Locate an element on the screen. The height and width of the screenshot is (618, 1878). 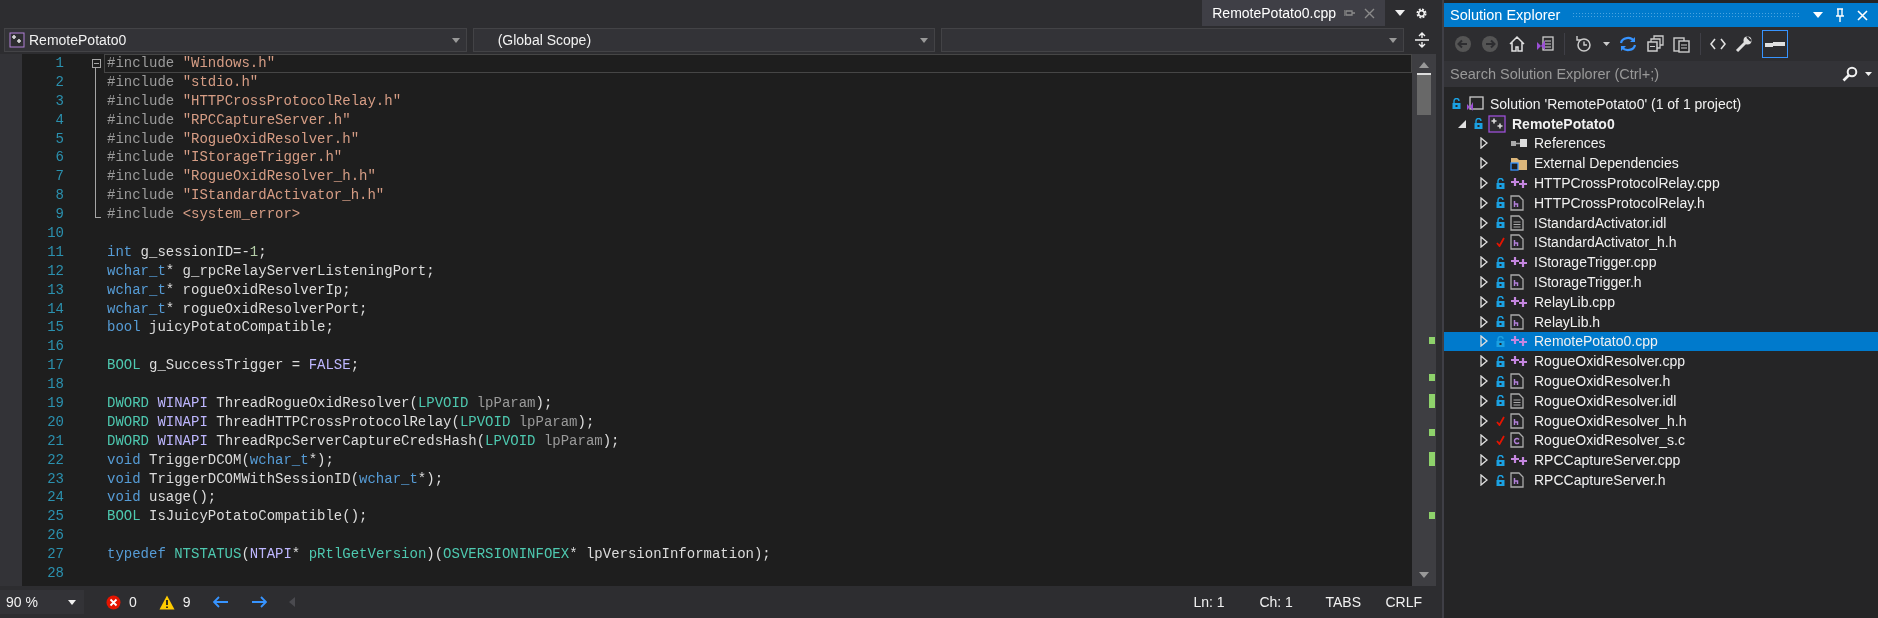
tree-item: RogueOxidResolver_h.h is located at coordinates (1661, 420).